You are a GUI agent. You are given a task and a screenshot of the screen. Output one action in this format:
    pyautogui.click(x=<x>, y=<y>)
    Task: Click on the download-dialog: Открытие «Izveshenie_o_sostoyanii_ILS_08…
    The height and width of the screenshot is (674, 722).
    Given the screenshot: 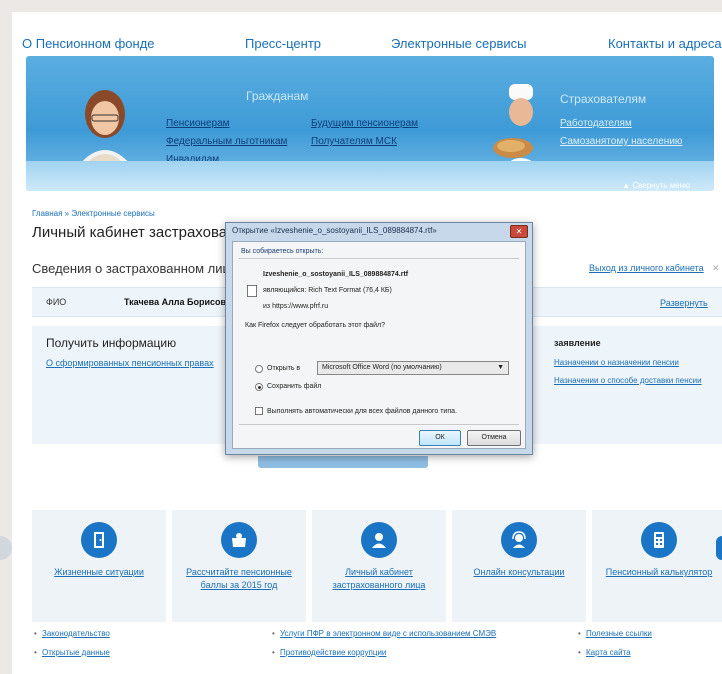 What is the action you would take?
    pyautogui.click(x=379, y=338)
    